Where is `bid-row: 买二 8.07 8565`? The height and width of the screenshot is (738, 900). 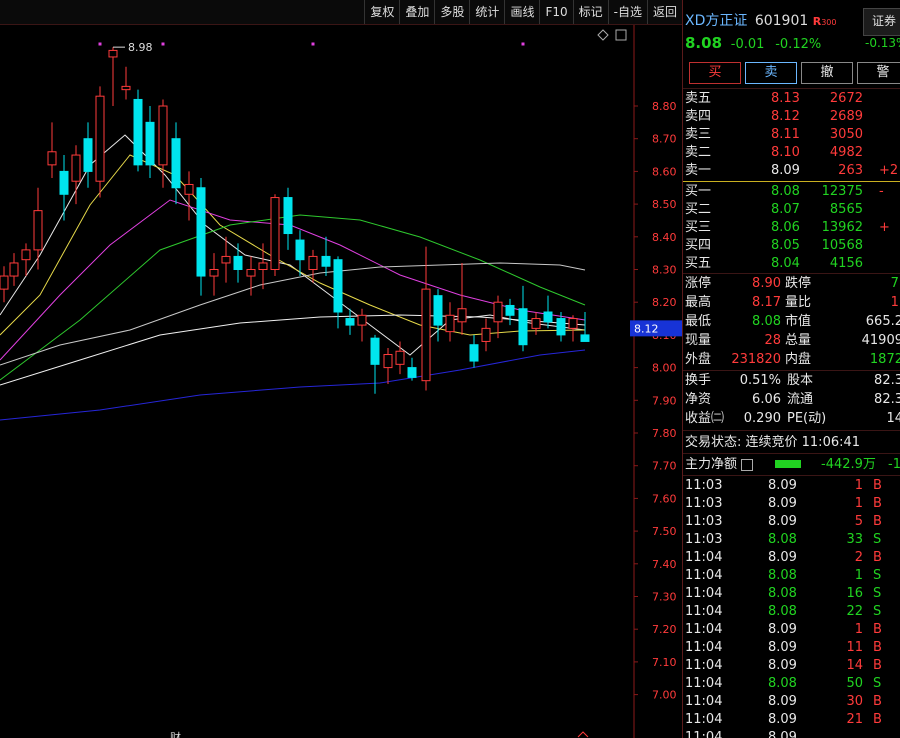 bid-row: 买二 8.07 8565 is located at coordinates (791, 210).